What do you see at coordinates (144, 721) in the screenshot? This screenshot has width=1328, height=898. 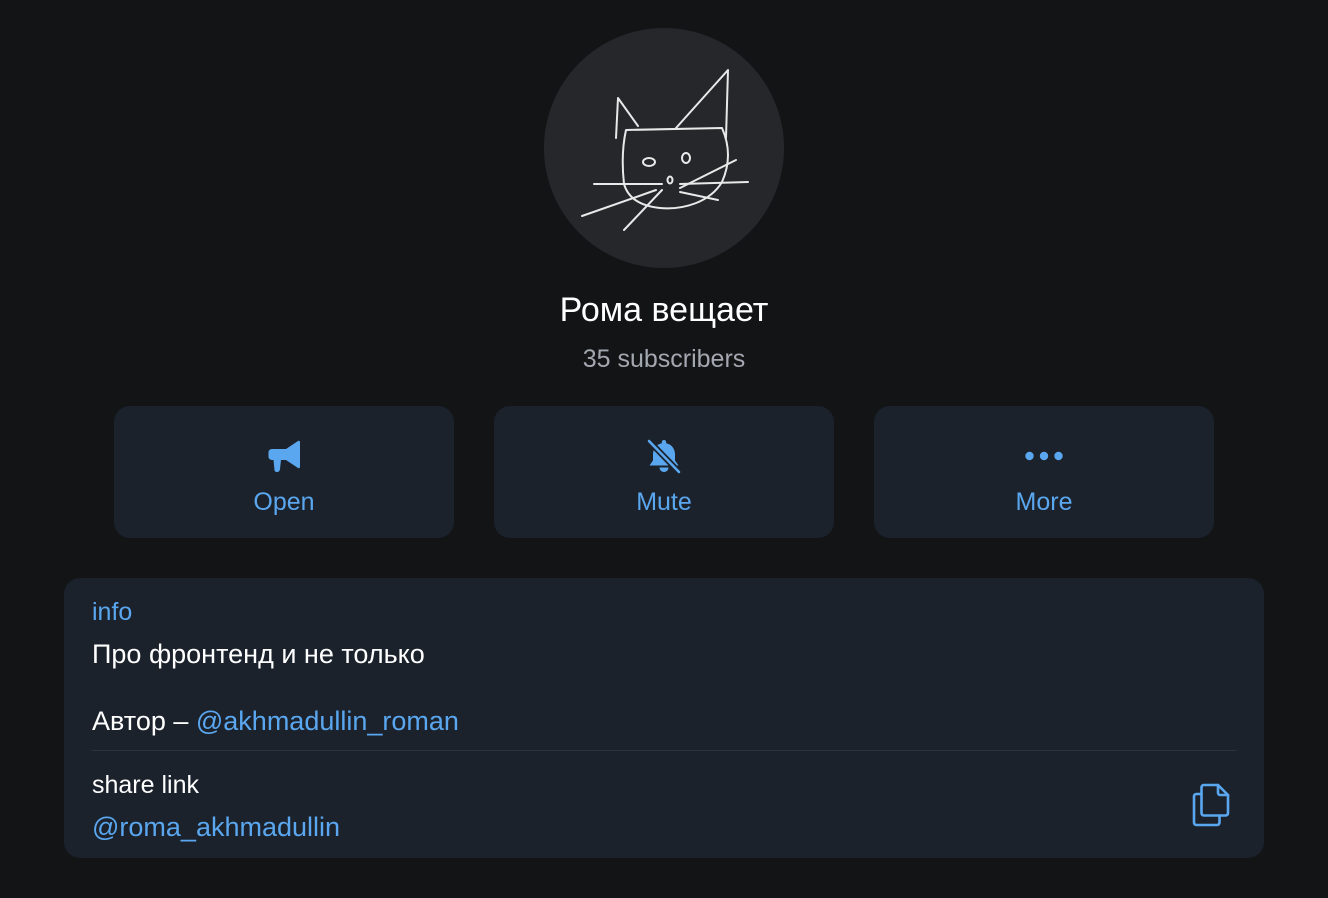 I see `author-prefix: Автор –` at bounding box center [144, 721].